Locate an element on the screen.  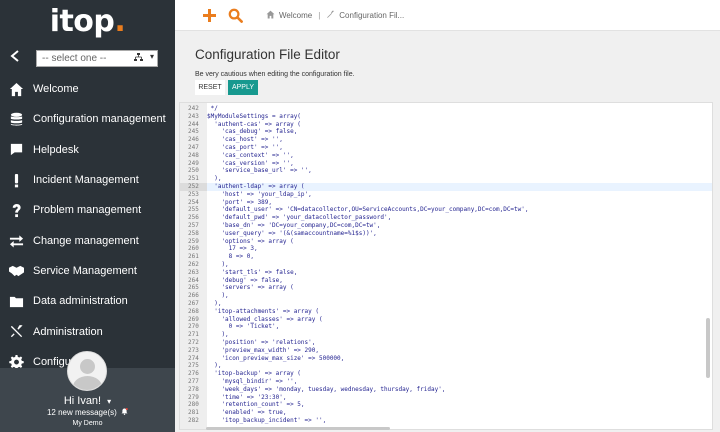
sidebar-item-label: Service Management is located at coordinates (85, 270).